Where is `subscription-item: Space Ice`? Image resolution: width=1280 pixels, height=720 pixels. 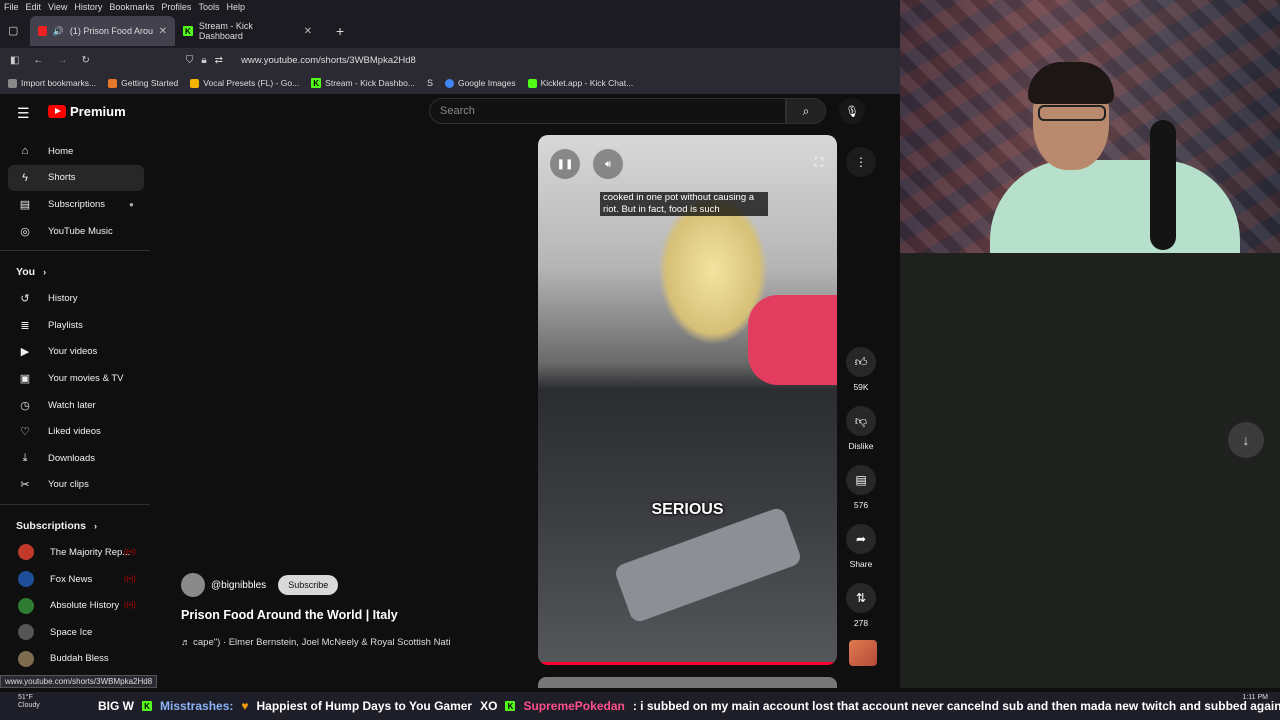
subscription-item: Space Ice is located at coordinates (76, 632).